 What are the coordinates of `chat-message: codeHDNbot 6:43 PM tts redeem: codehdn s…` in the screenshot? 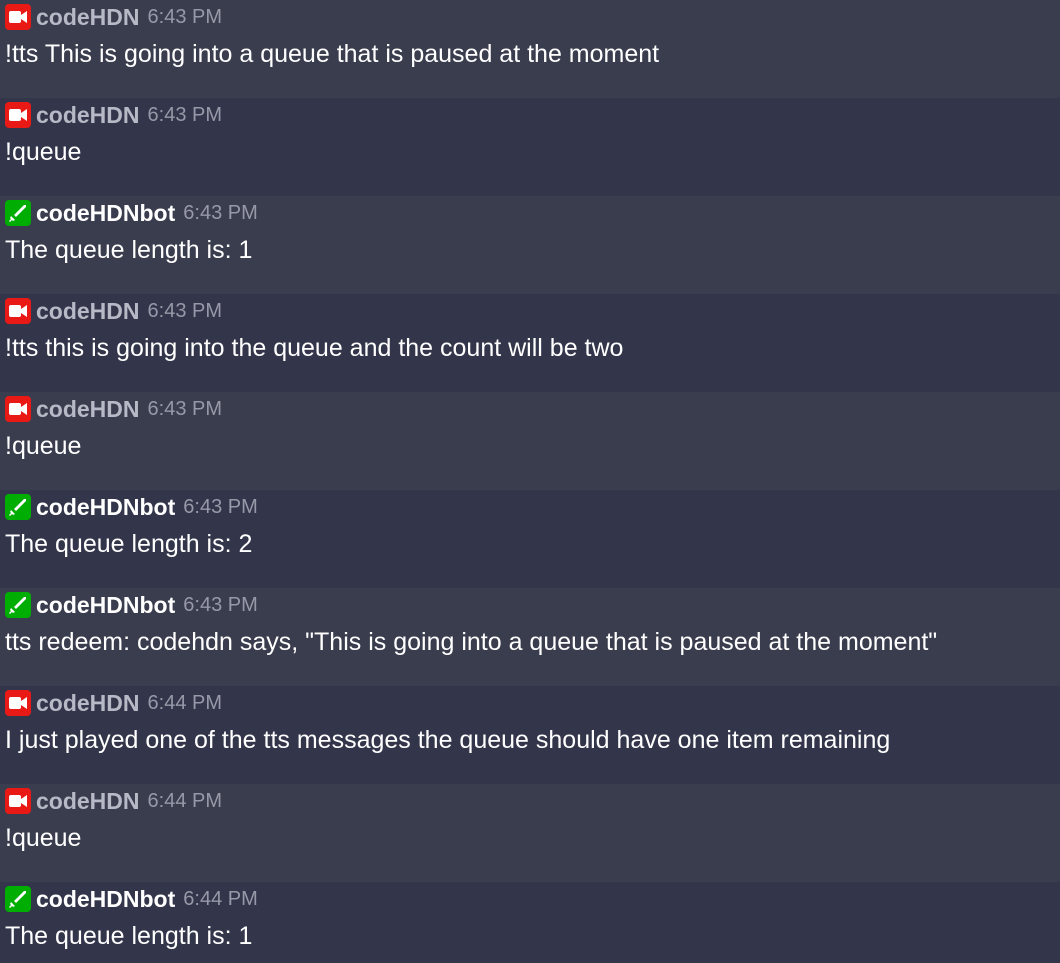 It's located at (530, 637).